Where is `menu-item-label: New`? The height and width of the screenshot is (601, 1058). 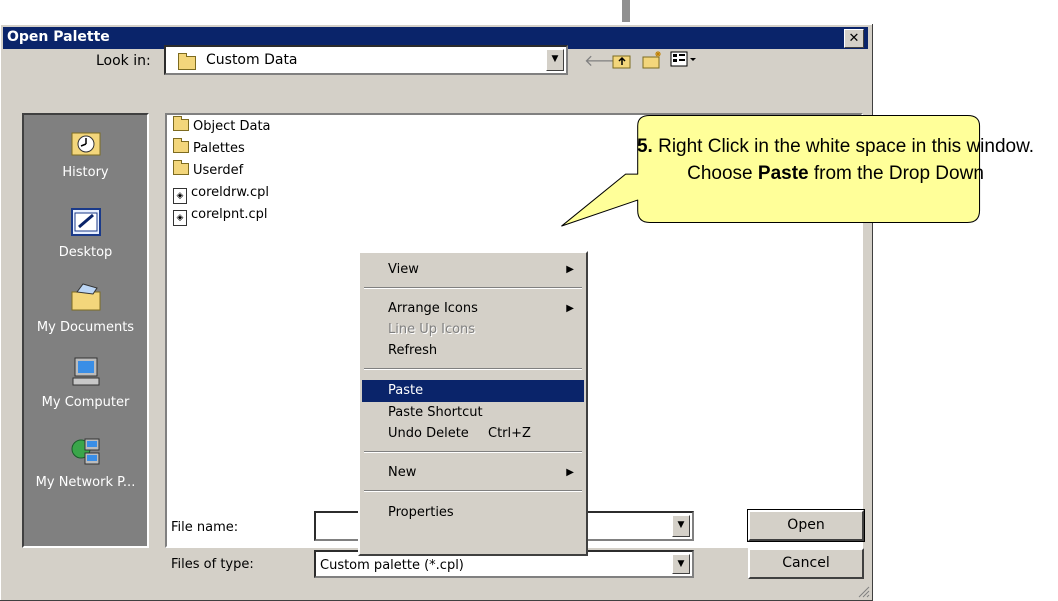
menu-item-label: New is located at coordinates (402, 472).